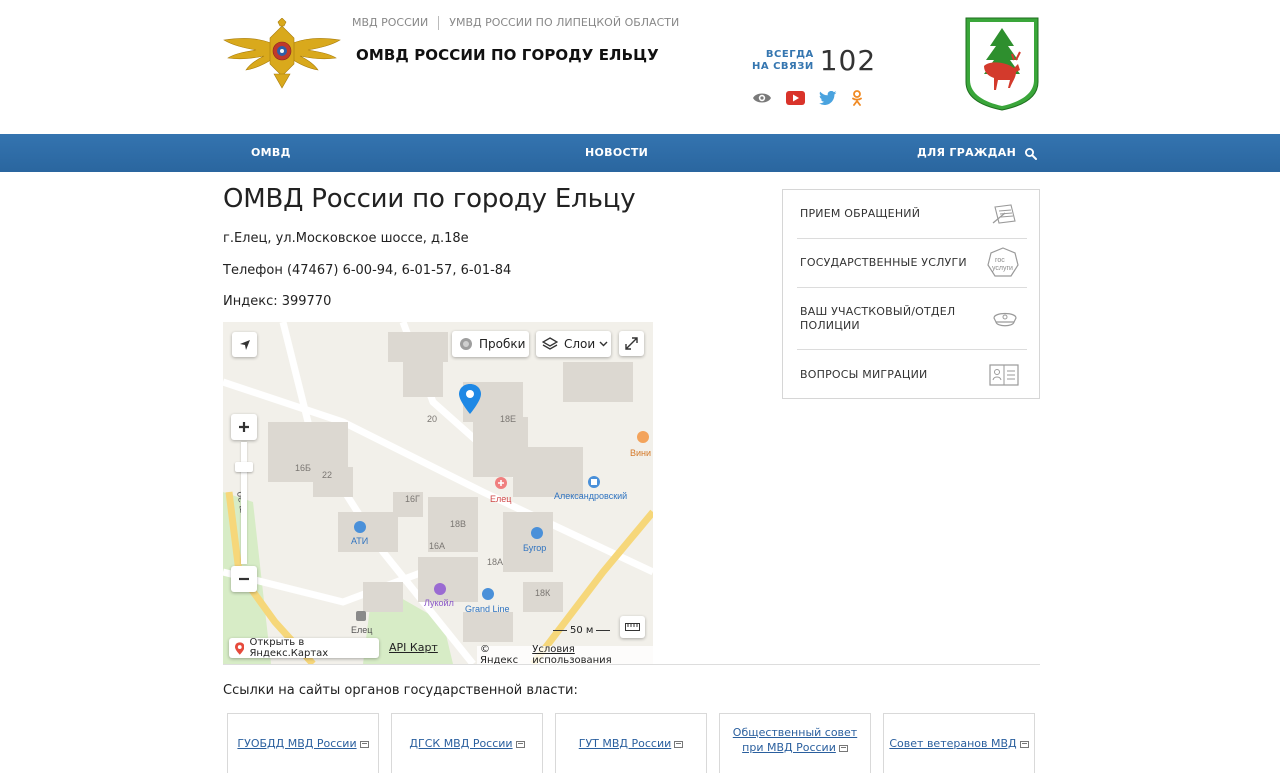 This screenshot has height=773, width=1280. I want to click on zoom-out-button, so click(244, 579).